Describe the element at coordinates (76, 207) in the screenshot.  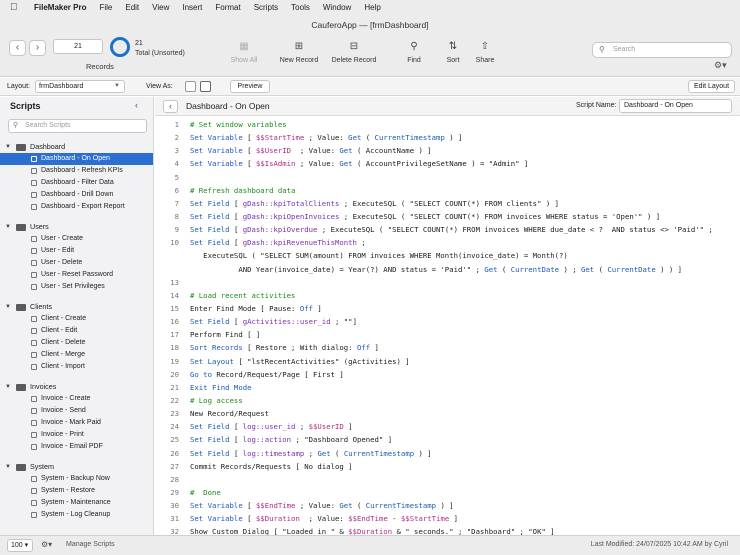
I see `script-item: Dashboard - Export Report` at that location.